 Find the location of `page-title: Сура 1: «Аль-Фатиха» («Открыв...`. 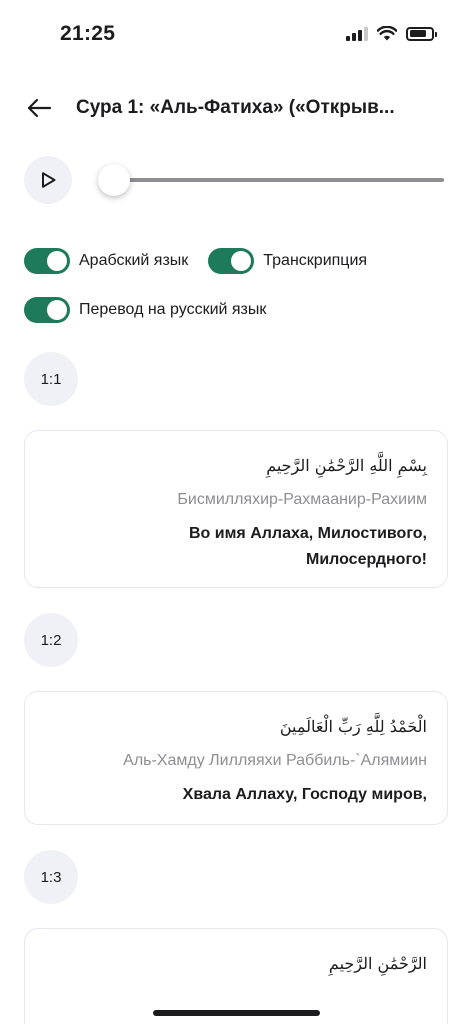

page-title: Сура 1: «Аль-Фатиха» («Открыв... is located at coordinates (235, 107).